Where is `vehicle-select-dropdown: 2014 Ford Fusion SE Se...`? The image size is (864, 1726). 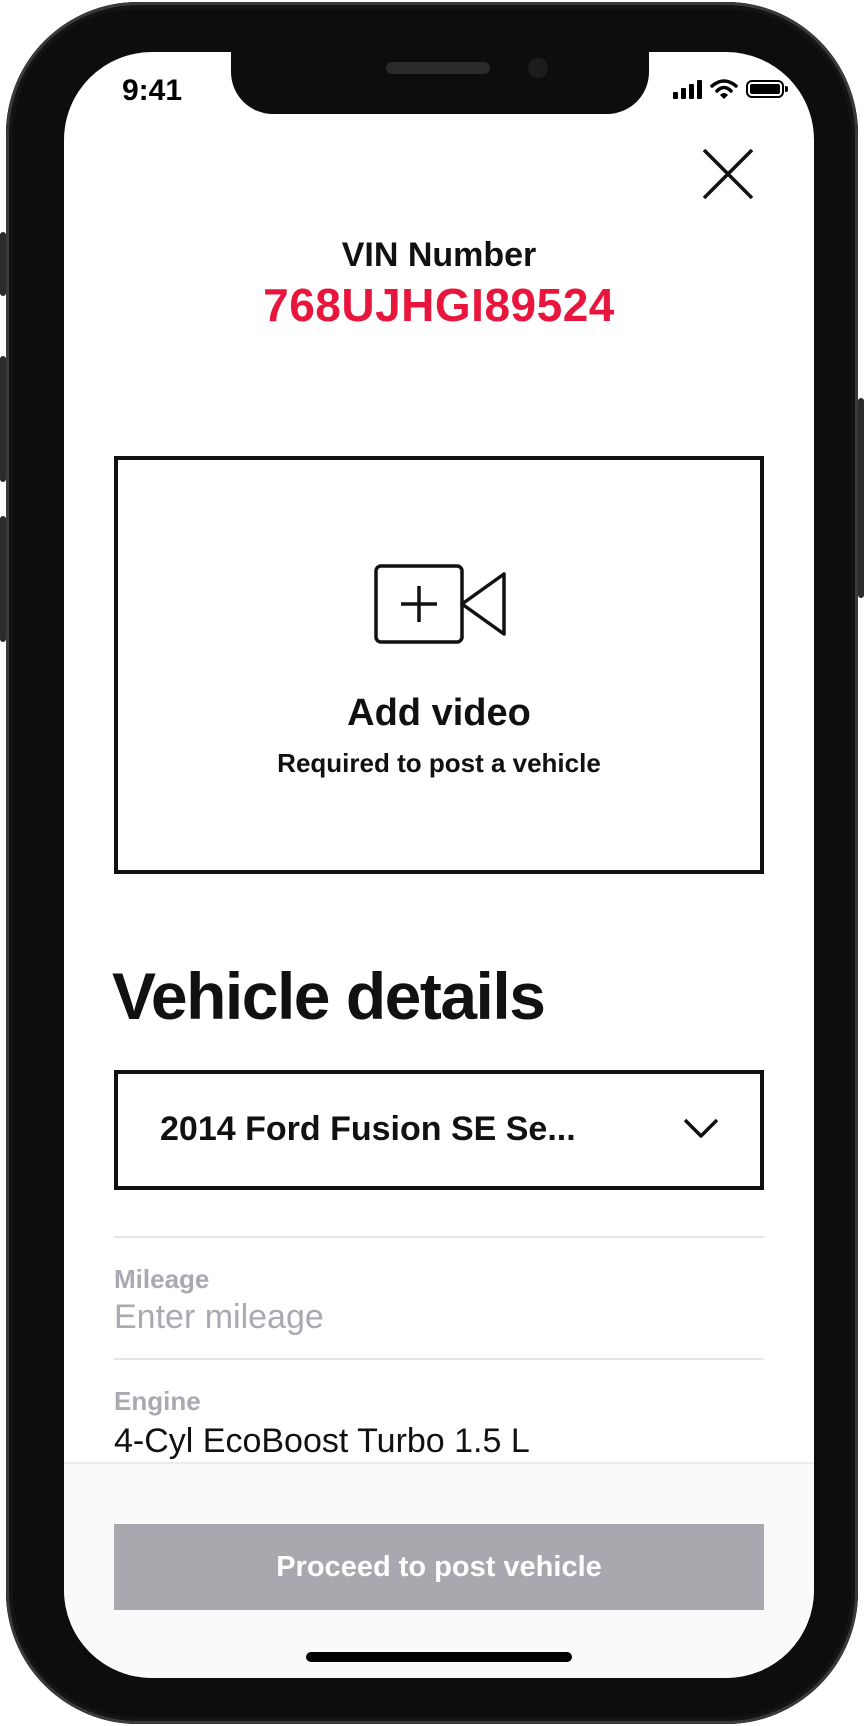
vehicle-select-dropdown: 2014 Ford Fusion SE Se... is located at coordinates (439, 1130).